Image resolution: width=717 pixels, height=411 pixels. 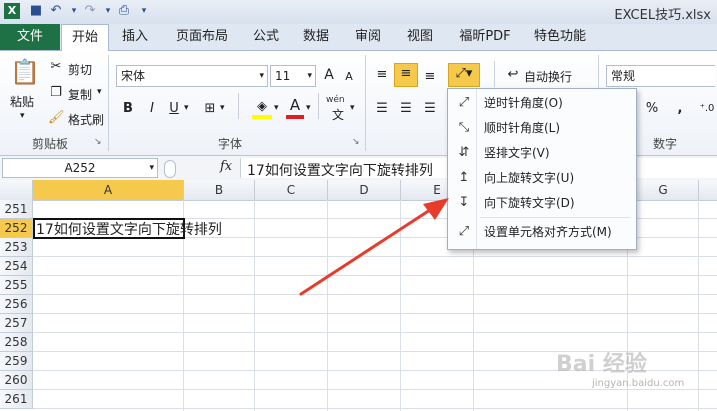 I want to click on tab-view: 视图, so click(x=420, y=37).